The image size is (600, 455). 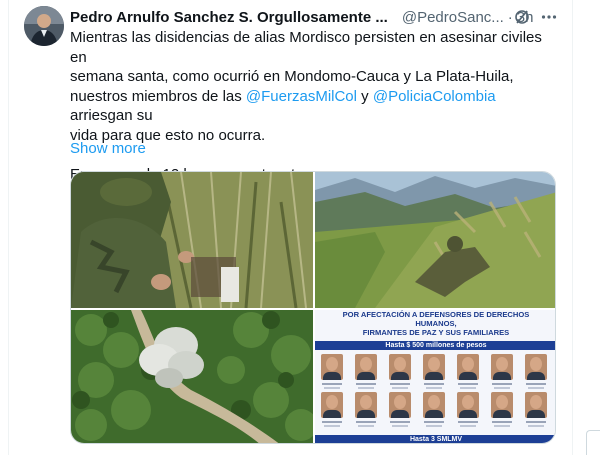 I want to click on photo-soldier-hillside, so click(x=435, y=240).